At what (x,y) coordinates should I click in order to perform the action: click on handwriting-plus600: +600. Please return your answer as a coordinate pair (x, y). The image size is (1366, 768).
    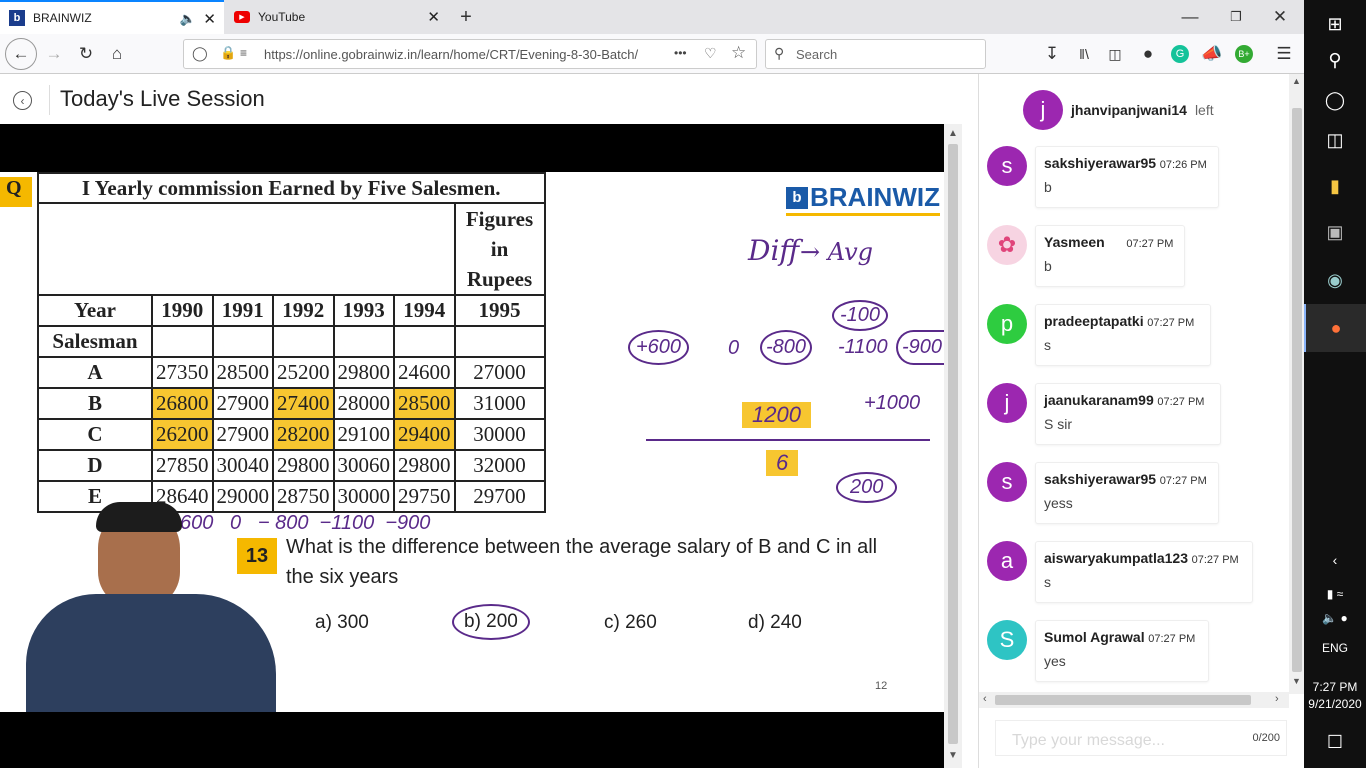
    Looking at the image, I should click on (659, 347).